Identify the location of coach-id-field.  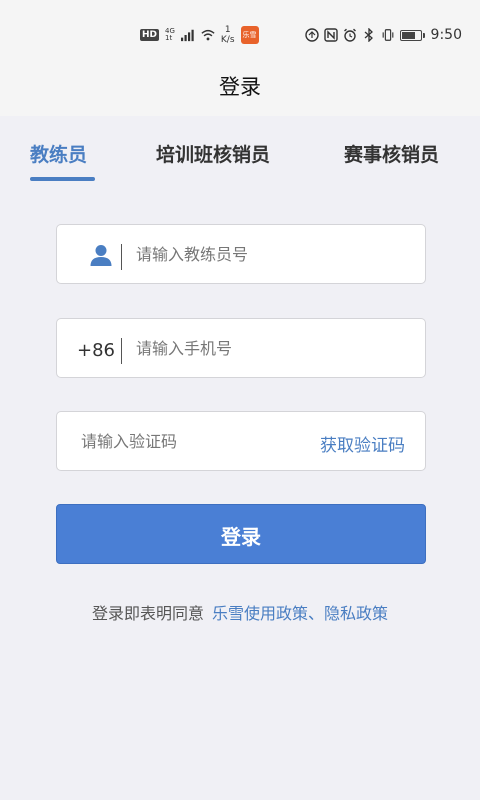
(241, 254).